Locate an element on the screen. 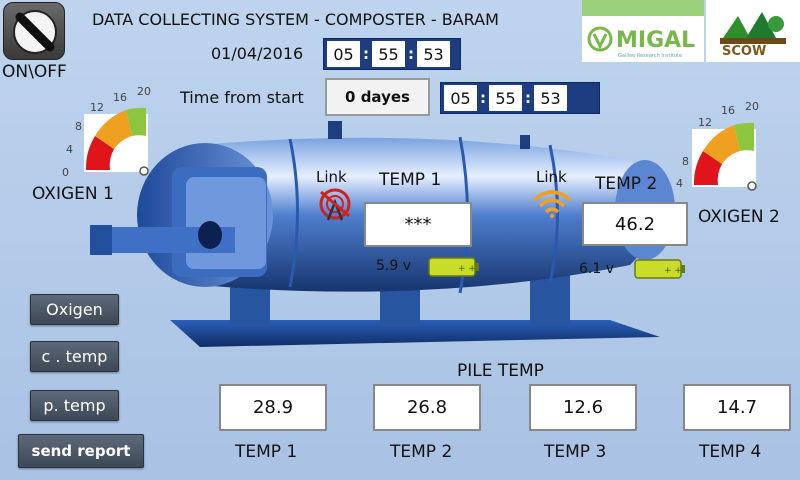 This screenshot has width=800, height=480. pile-temp-title: PILE TEMP is located at coordinates (500, 371).